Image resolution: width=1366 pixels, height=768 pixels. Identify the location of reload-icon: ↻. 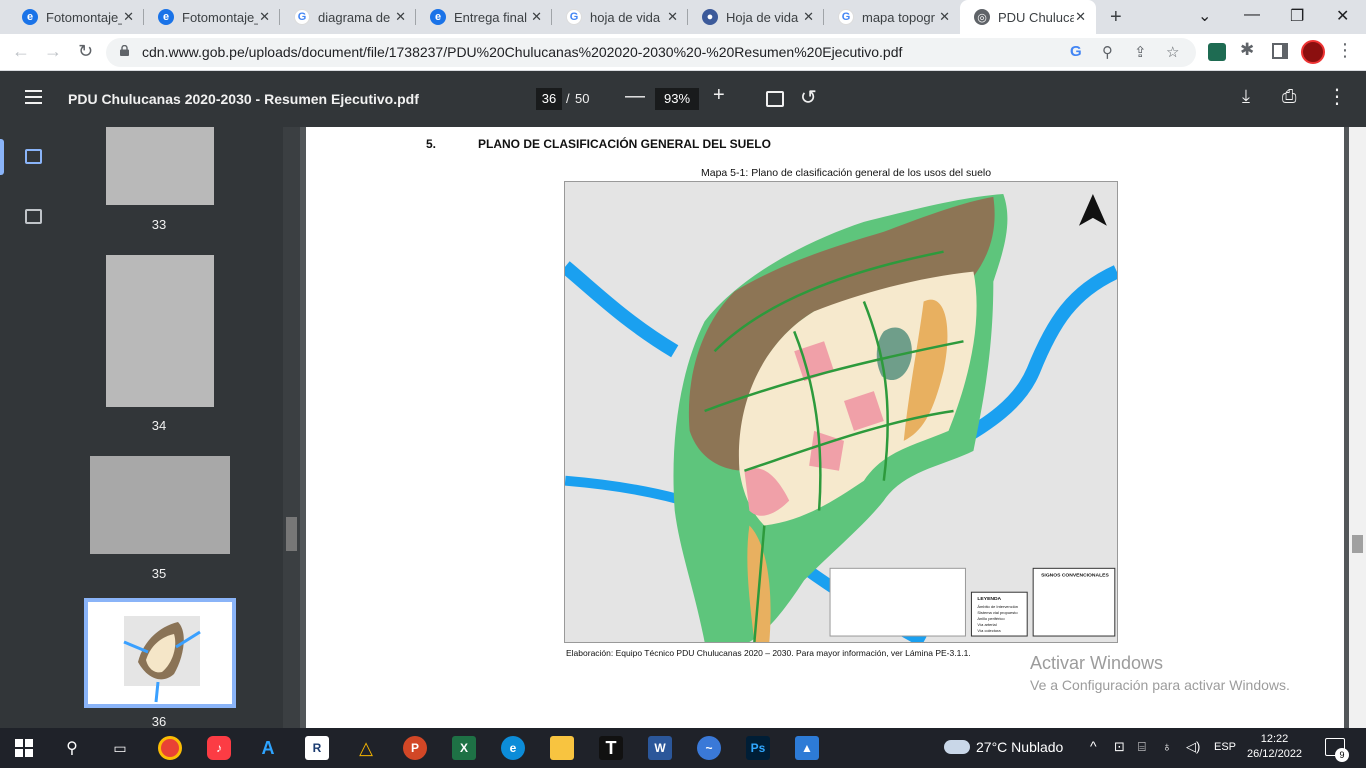
(85, 51).